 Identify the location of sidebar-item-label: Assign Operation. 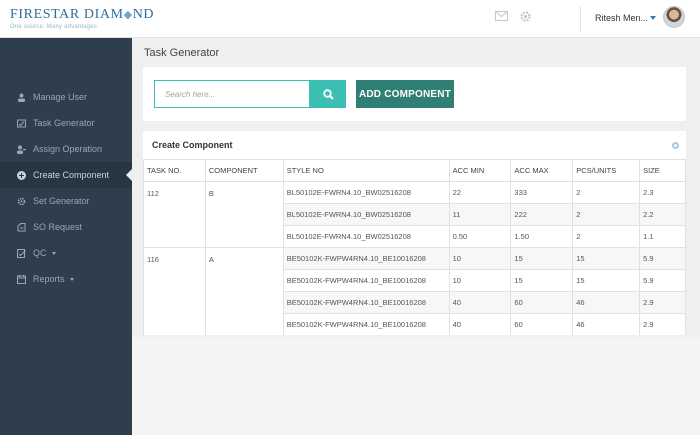
(68, 149).